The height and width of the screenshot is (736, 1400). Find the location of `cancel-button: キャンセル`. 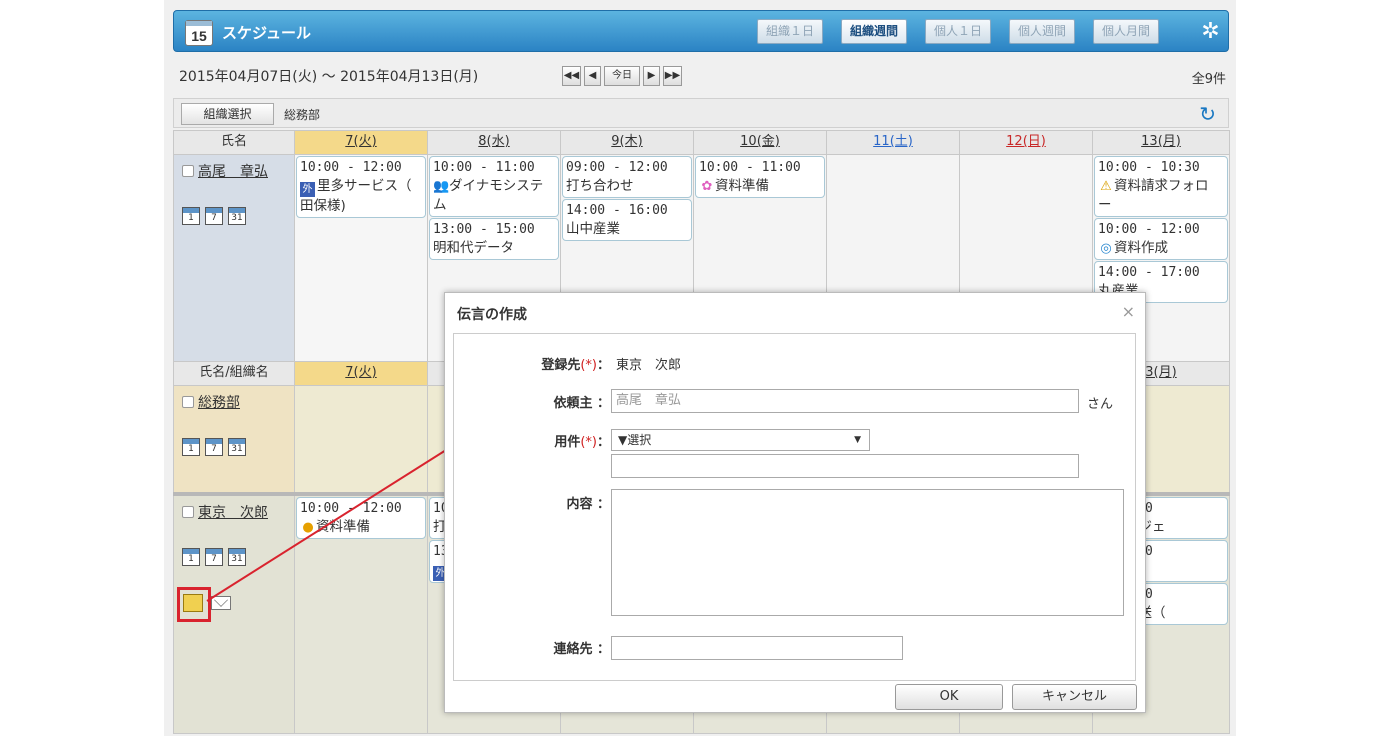

cancel-button: キャンセル is located at coordinates (1074, 697).